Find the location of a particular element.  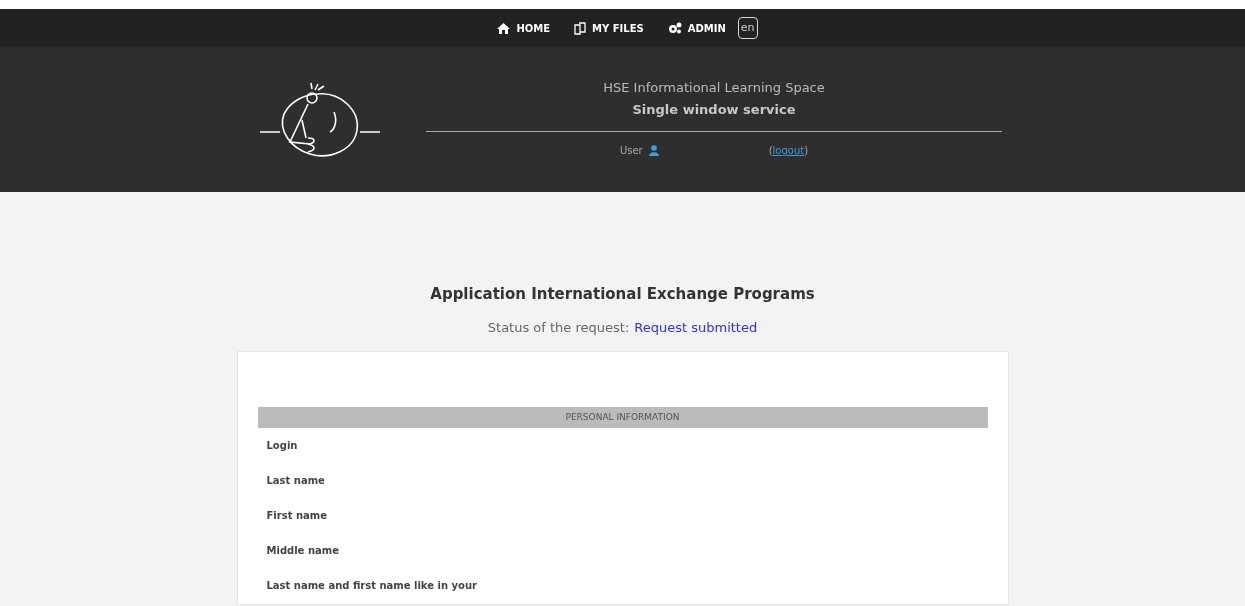

files-icon is located at coordinates (580, 28).